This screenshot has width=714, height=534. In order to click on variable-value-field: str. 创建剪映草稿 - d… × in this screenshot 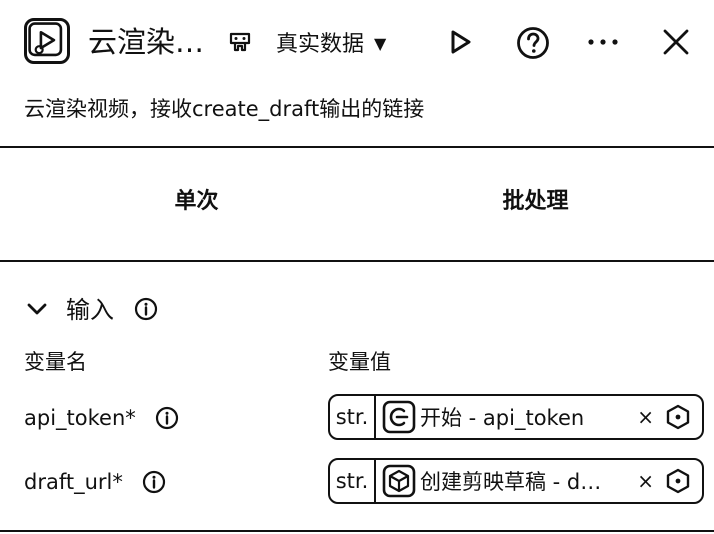, I will do `click(516, 481)`.